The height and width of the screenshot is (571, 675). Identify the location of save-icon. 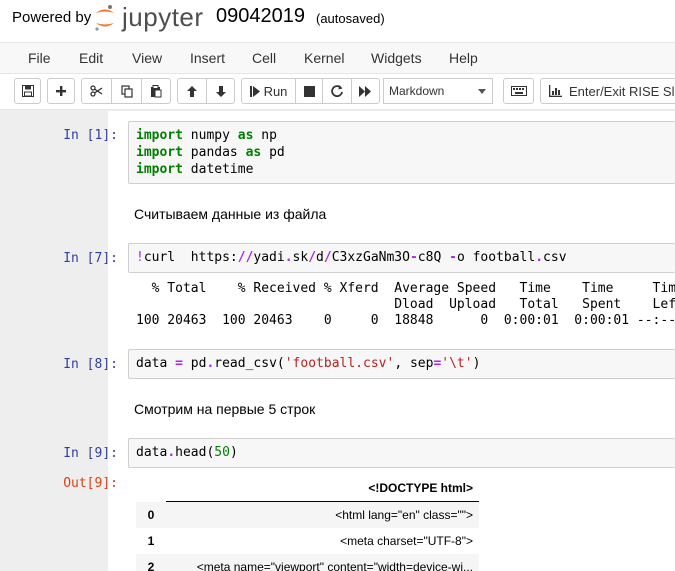
(27, 91).